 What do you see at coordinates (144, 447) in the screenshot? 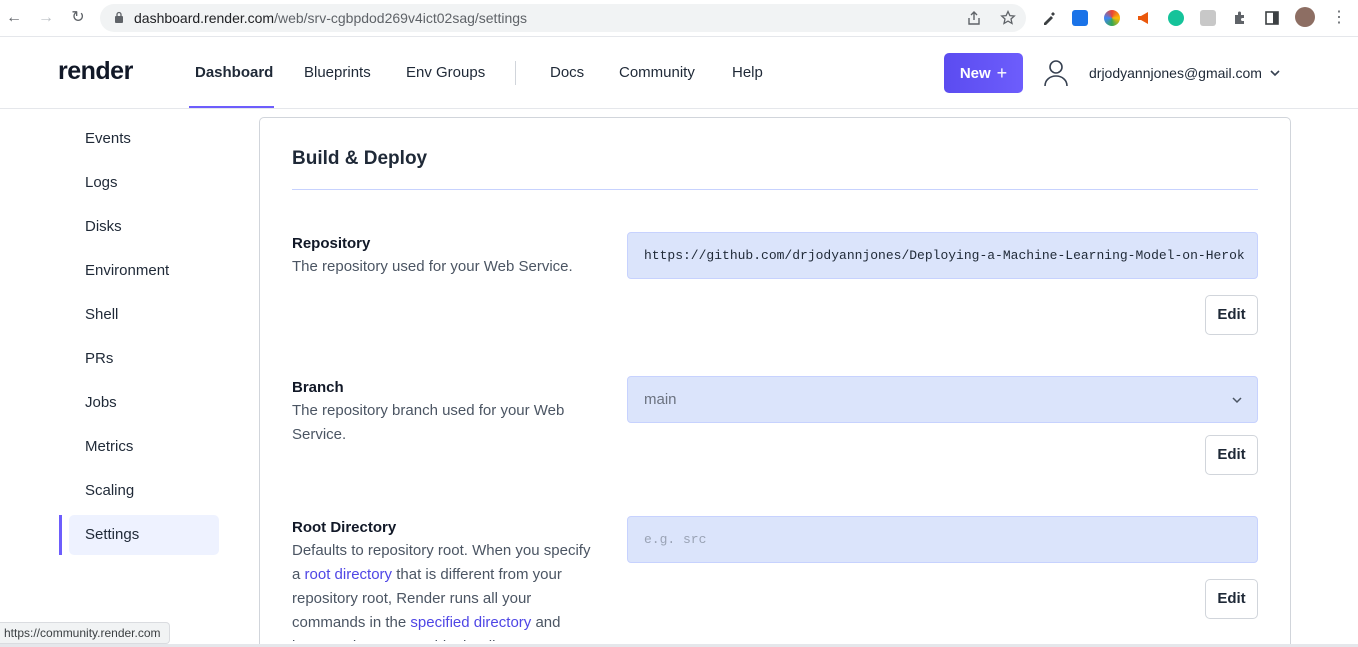
I see `sidebar-item-metrics: Metrics` at bounding box center [144, 447].